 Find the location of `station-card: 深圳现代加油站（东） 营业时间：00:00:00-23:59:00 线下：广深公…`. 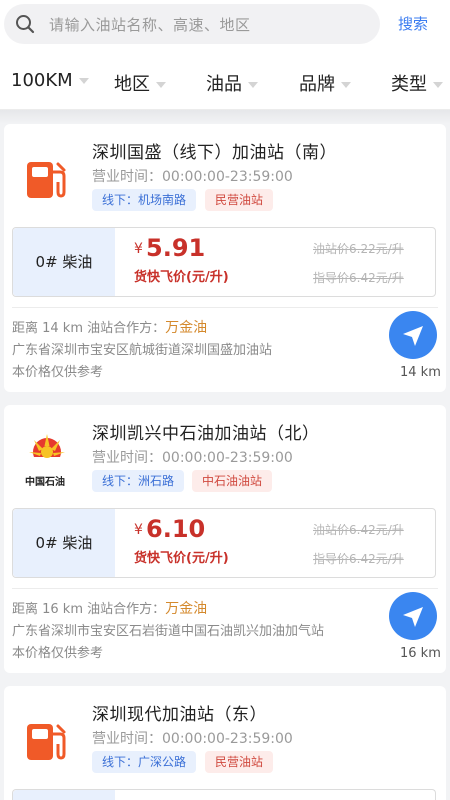

station-card: 深圳现代加油站（东） 营业时间：00:00:00-23:59:00 线下：广深公… is located at coordinates (225, 743).